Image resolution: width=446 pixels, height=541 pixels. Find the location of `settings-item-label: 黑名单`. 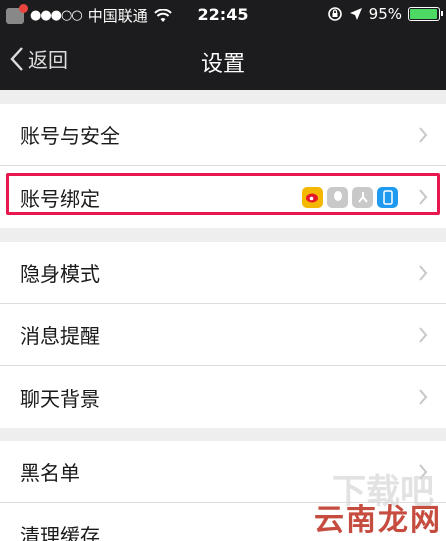

settings-item-label: 黑名单 is located at coordinates (50, 473).